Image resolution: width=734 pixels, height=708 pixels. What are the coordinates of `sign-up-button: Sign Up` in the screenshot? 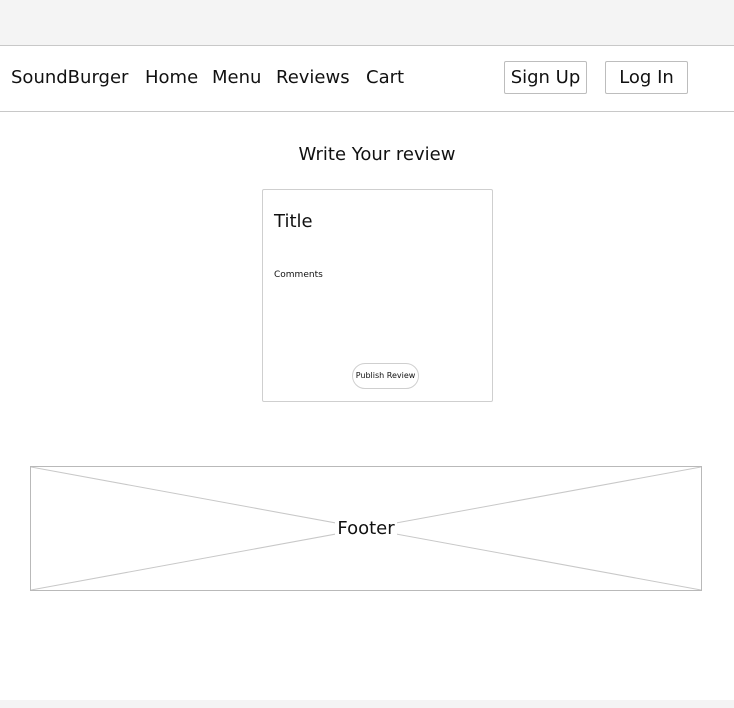 It's located at (545, 77).